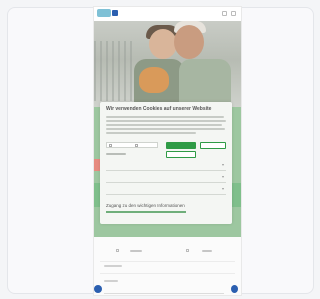 Image resolution: width=320 pixels, height=299 pixels. Describe the element at coordinates (167, 261) in the screenshot. I see `divider` at that location.